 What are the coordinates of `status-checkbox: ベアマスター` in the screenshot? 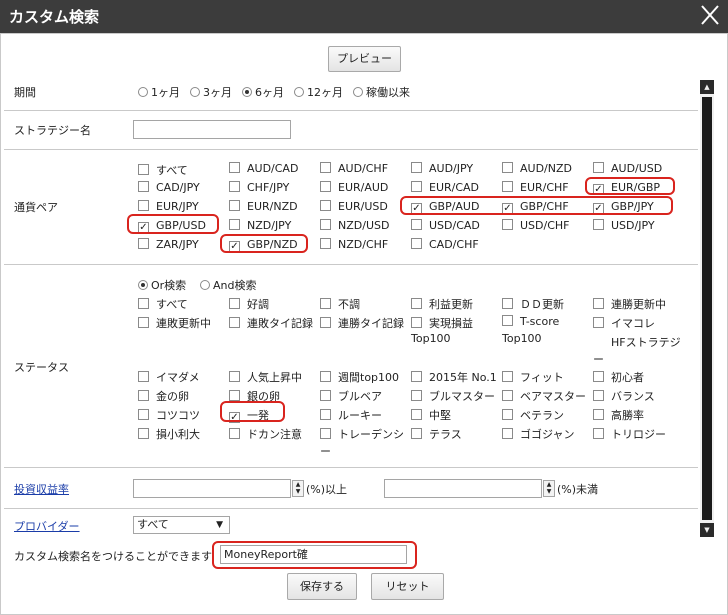 It's located at (544, 396).